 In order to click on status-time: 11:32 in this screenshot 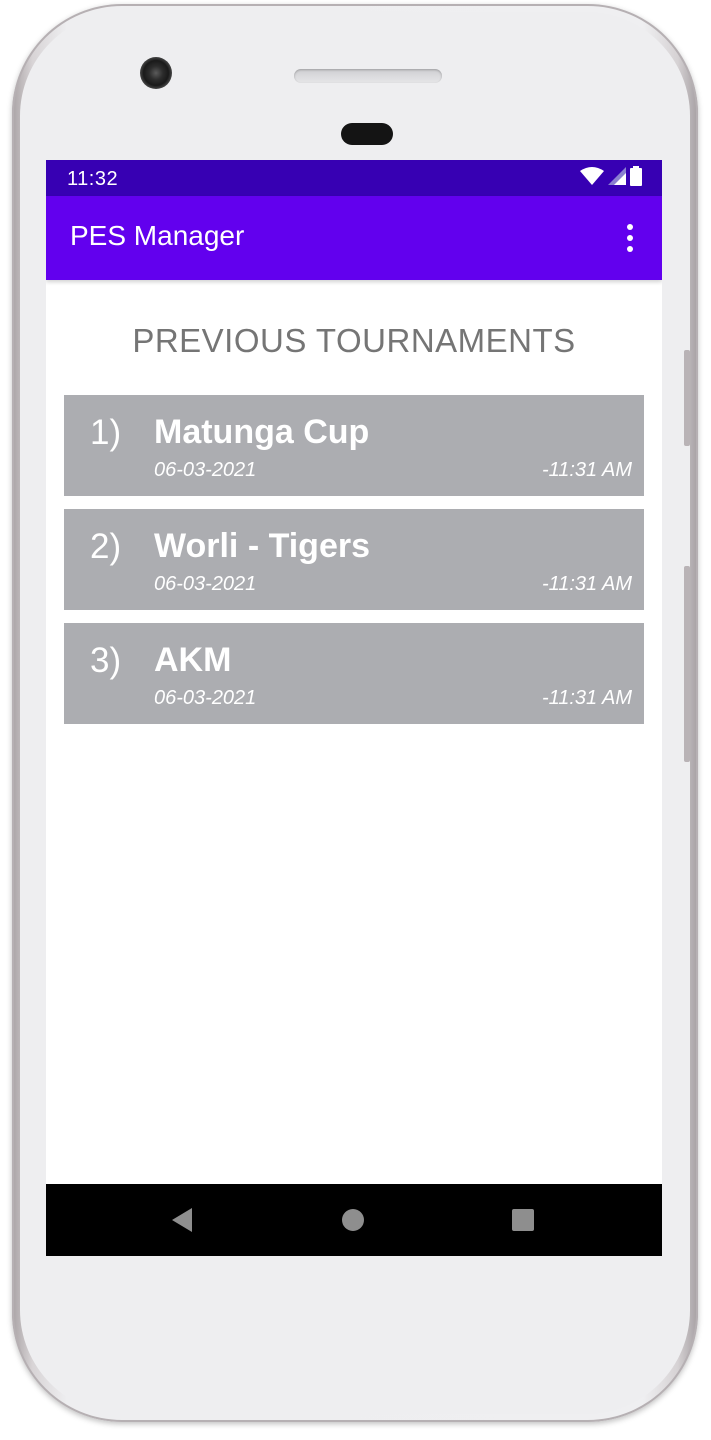, I will do `click(93, 179)`.